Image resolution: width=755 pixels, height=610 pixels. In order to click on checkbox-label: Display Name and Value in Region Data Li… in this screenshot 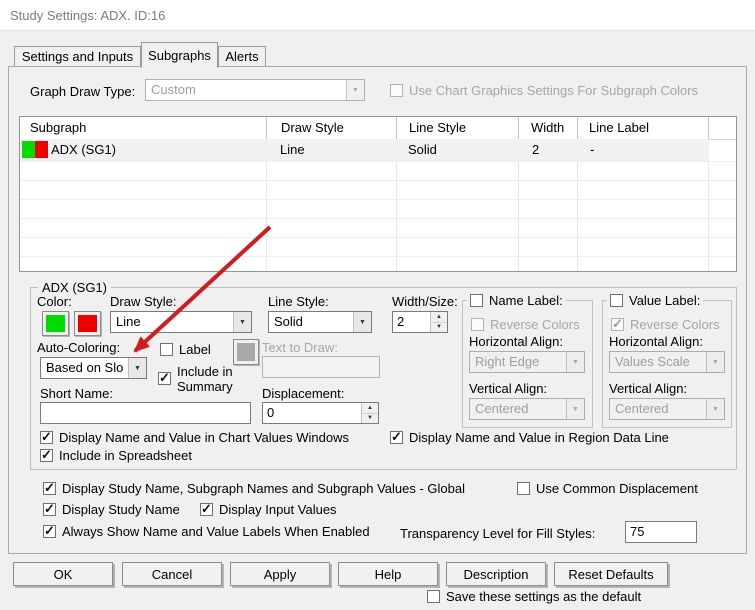, I will do `click(539, 437)`.